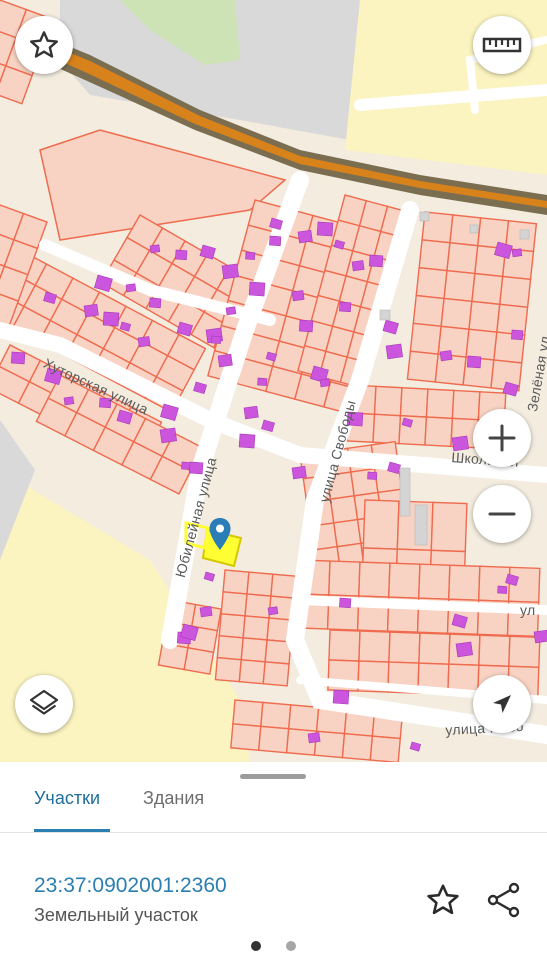 This screenshot has height=960, width=547. I want to click on favorite-button, so click(44, 45).